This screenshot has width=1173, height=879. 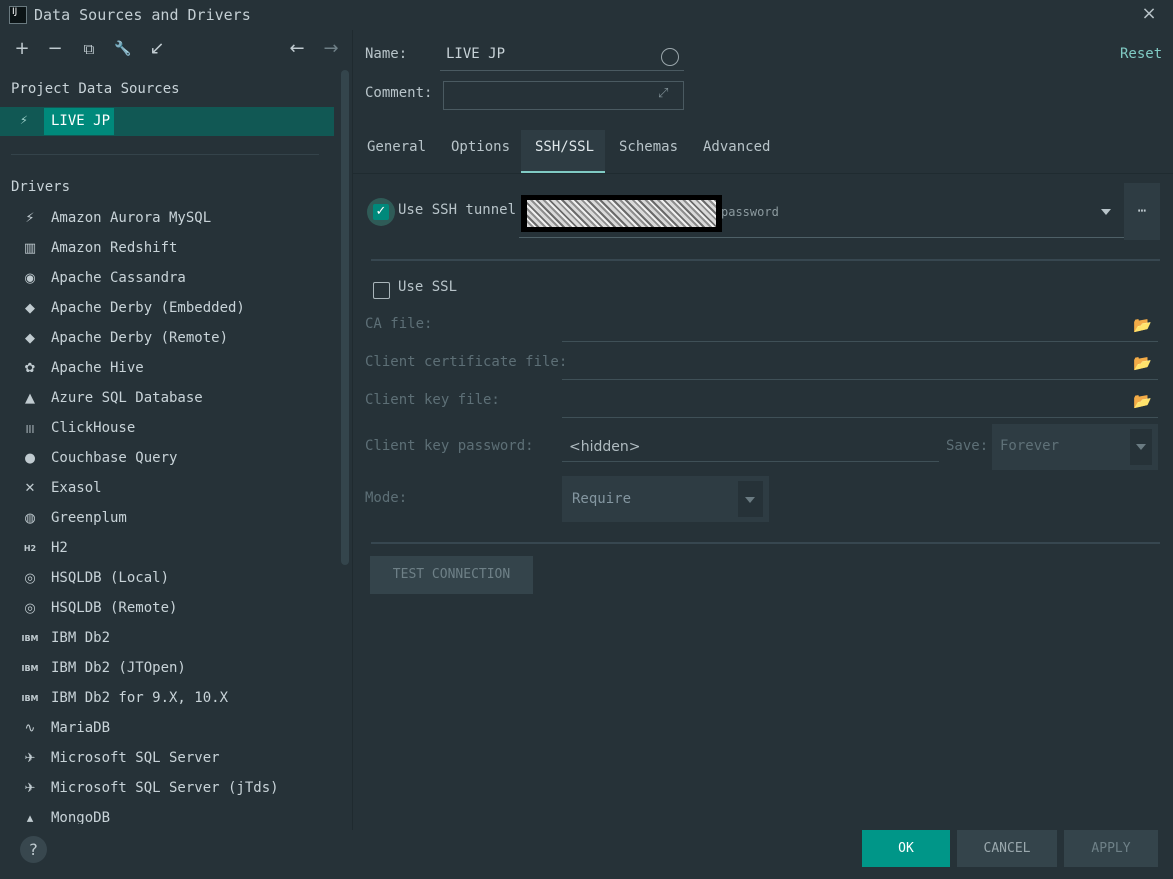 What do you see at coordinates (168, 814) in the screenshot?
I see `driver-item: ▴ MongoDB` at bounding box center [168, 814].